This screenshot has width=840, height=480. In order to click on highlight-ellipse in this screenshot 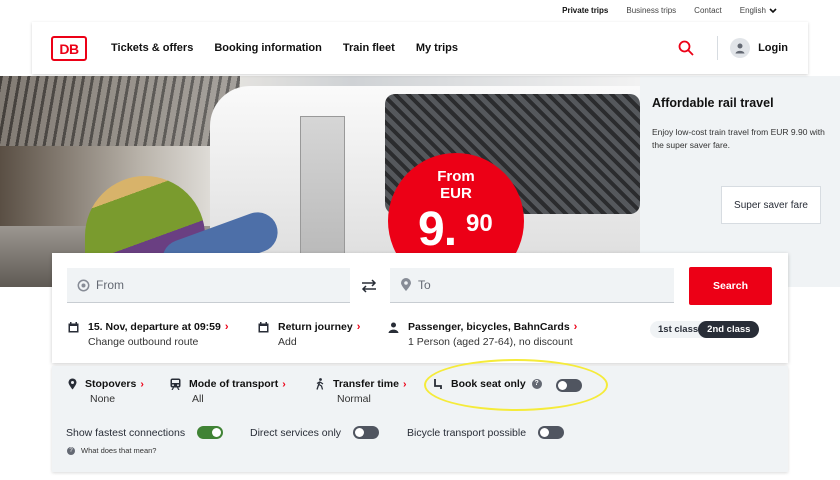, I will do `click(516, 385)`.